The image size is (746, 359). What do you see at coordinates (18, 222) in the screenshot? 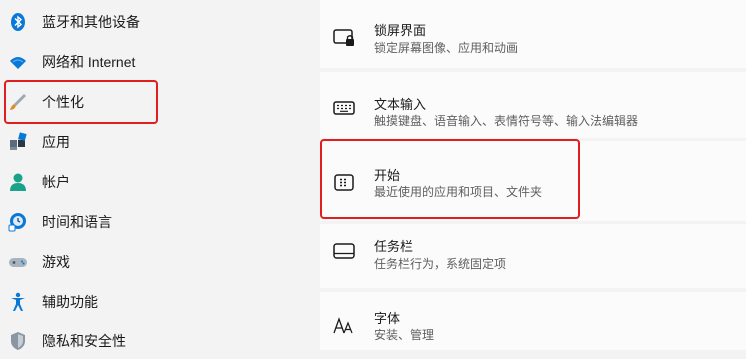
I see `time-language-icon` at bounding box center [18, 222].